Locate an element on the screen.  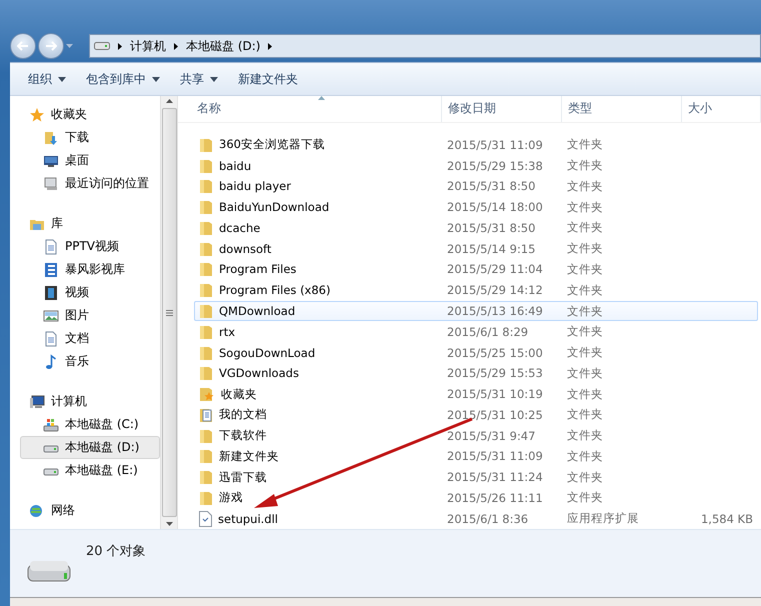
forward-arrow-icon is located at coordinates (51, 46).